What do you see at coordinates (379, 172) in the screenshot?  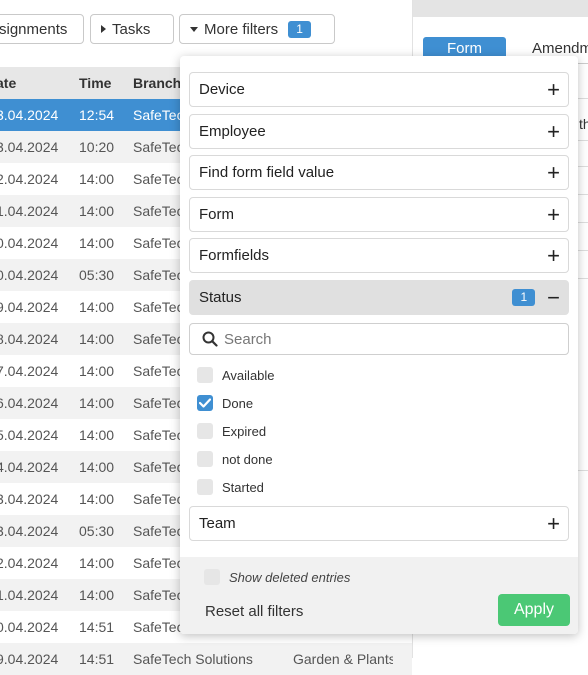 I see `filter-find-form-field-value: Find form field value +` at bounding box center [379, 172].